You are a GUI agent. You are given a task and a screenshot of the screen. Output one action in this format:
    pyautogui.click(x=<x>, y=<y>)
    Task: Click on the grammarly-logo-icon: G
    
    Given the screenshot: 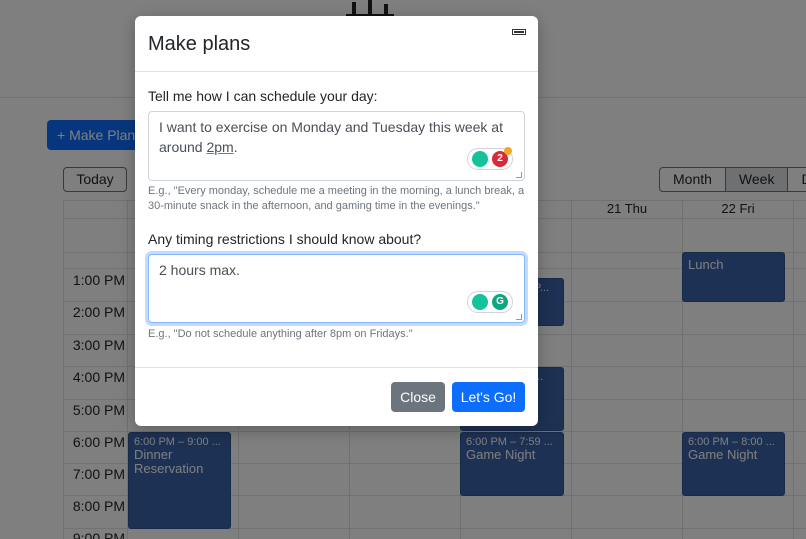 What is the action you would take?
    pyautogui.click(x=500, y=302)
    